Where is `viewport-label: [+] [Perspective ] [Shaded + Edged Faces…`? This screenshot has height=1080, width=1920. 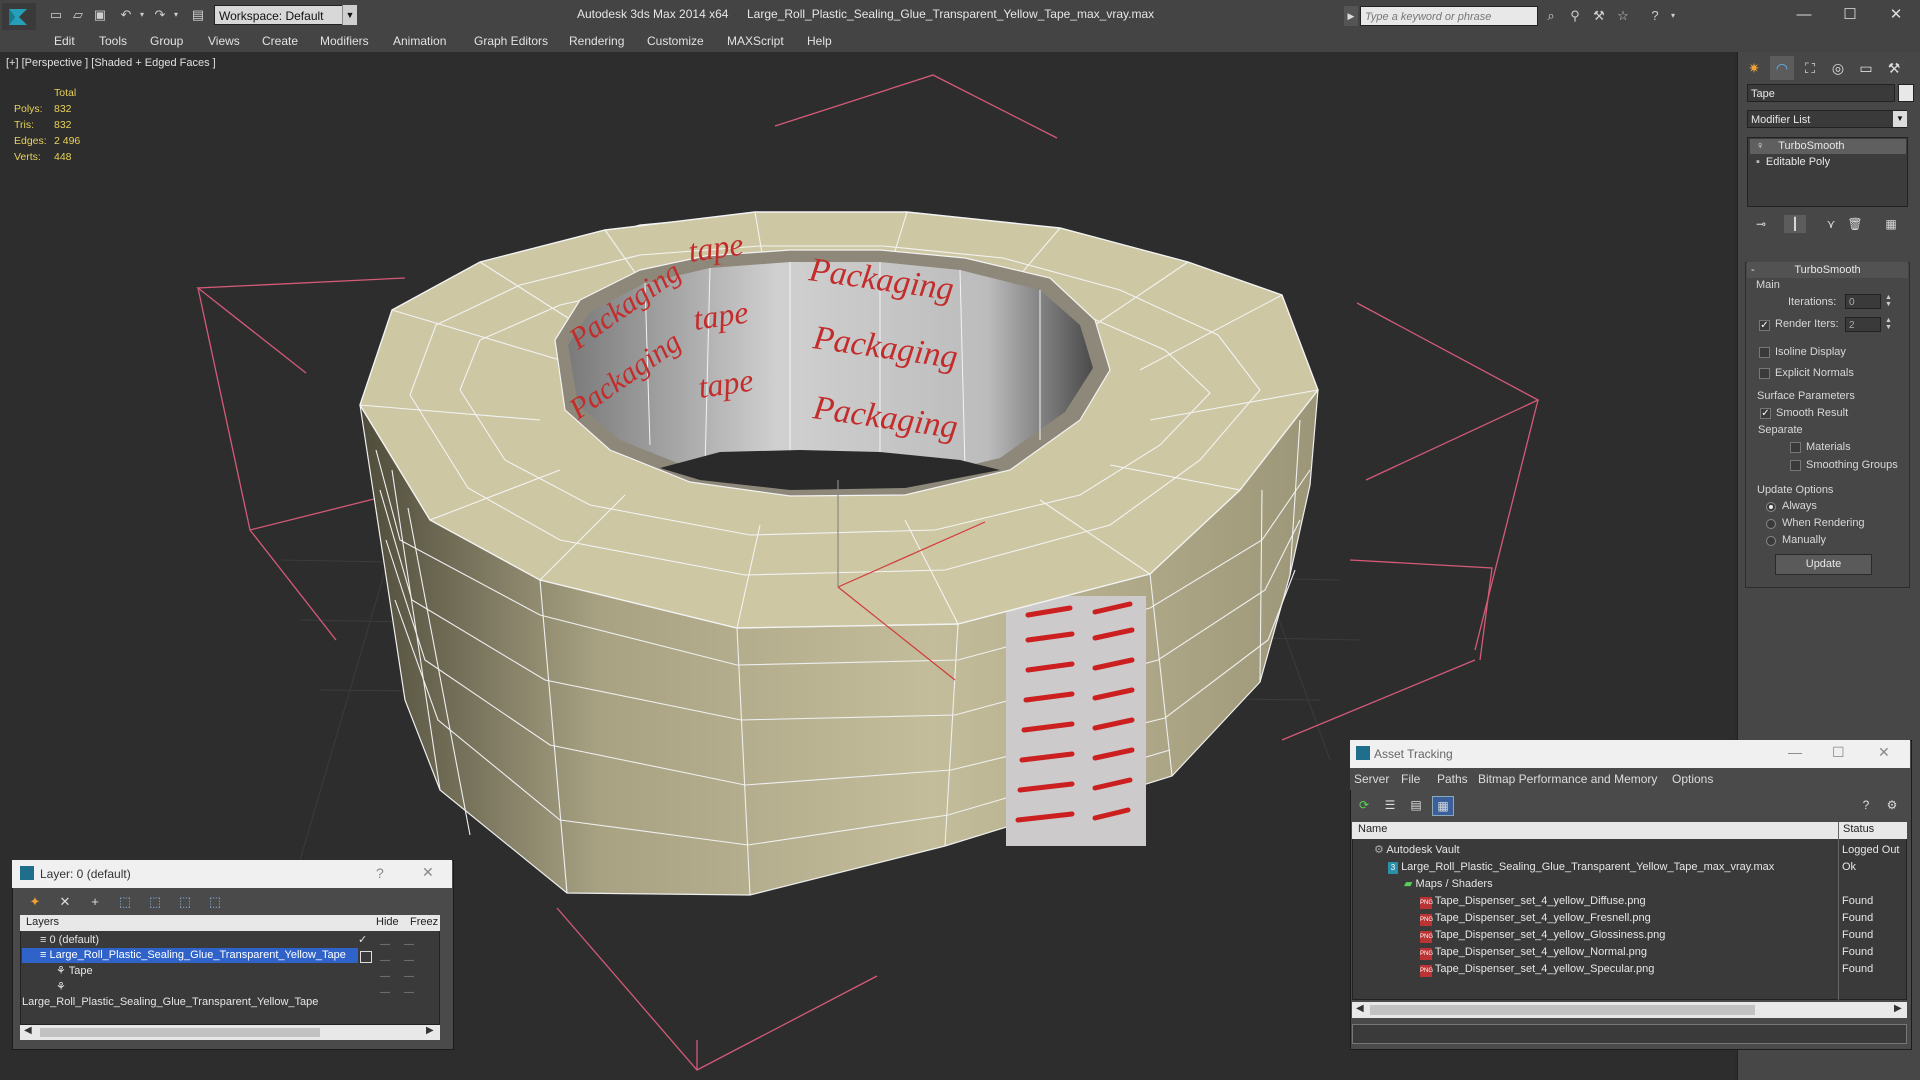
viewport-label: [+] [Perspective ] [Shaded + Edged Faces… is located at coordinates (111, 63).